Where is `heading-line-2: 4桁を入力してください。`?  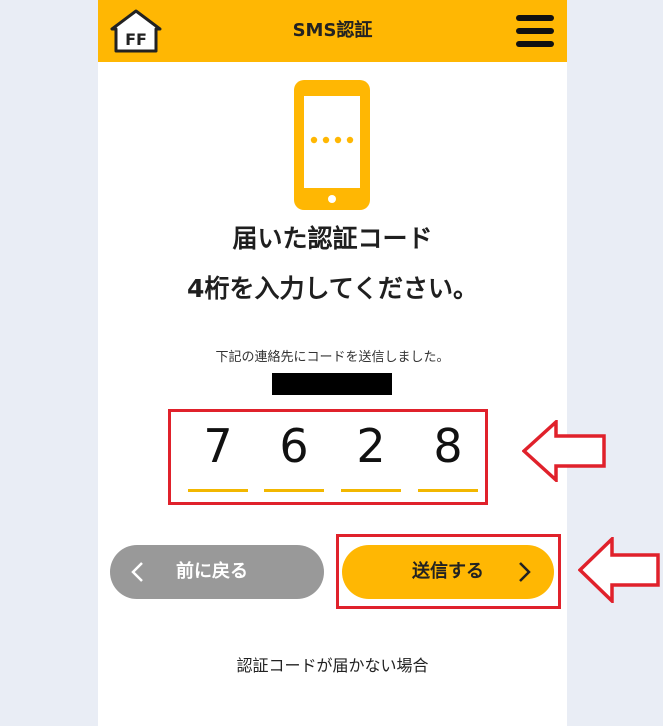
heading-line-2: 4桁を入力してください。 is located at coordinates (332, 288).